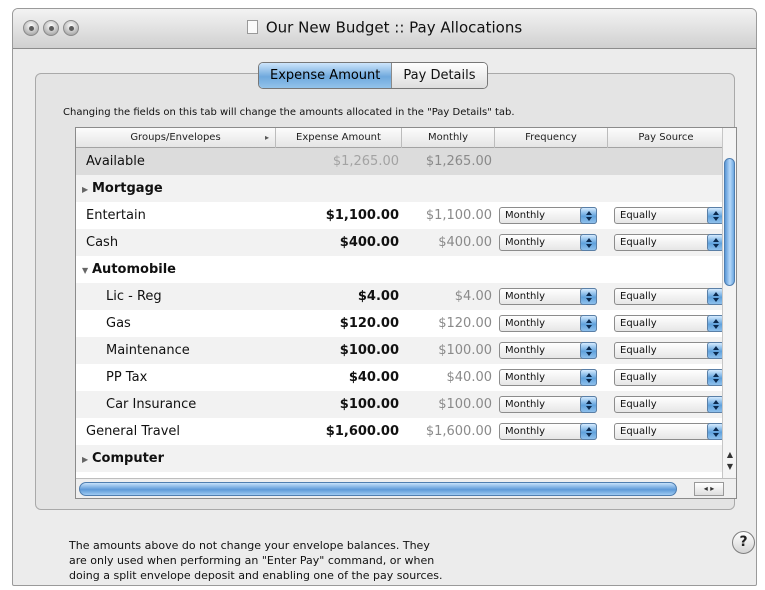 The height and width of the screenshot is (590, 765). I want to click on vertical-scrollbar: ▲ ▼, so click(729, 303).